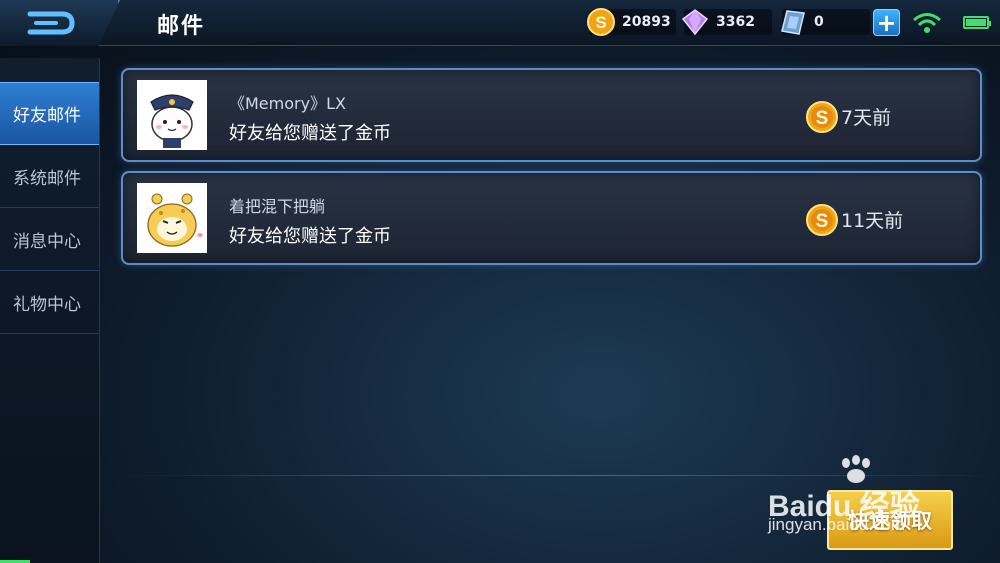  I want to click on mail-category-sidebar: 好友邮件 系统邮件 消息中心 礼物中心, so click(50, 310).